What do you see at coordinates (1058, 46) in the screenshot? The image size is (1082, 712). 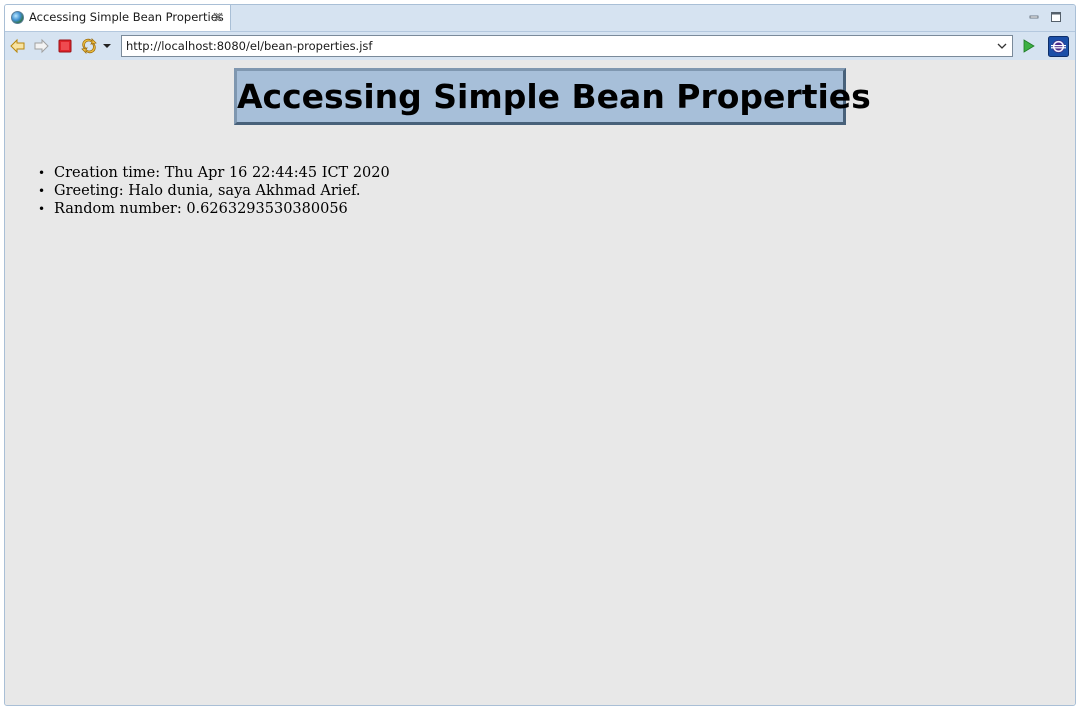 I see `eclipse-browser-icon` at bounding box center [1058, 46].